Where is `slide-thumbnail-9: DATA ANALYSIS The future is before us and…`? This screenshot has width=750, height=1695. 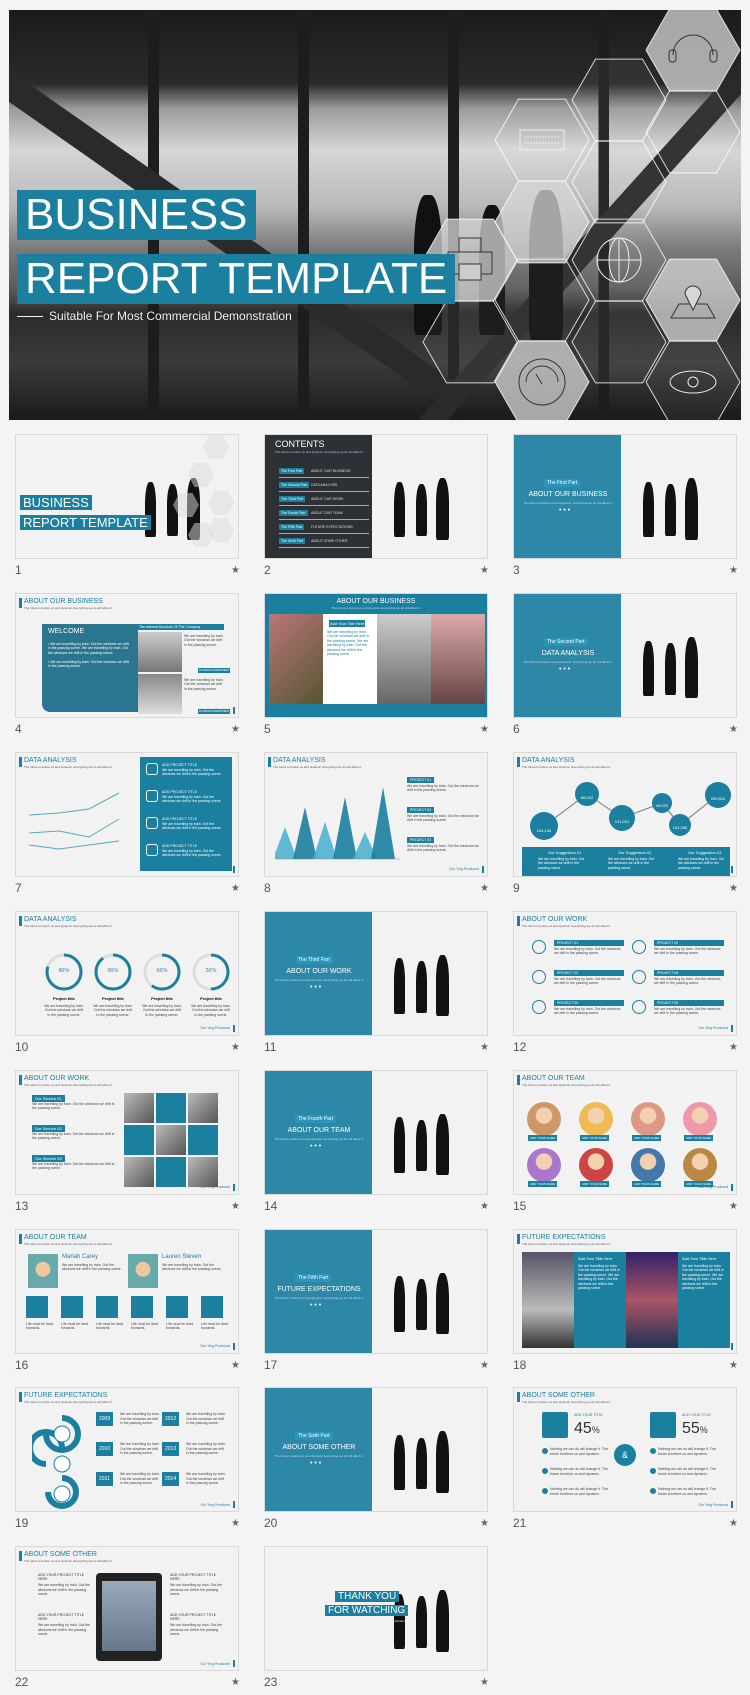
slide-thumbnail-9: DATA ANALYSIS The future is before us and… is located at coordinates (625, 814).